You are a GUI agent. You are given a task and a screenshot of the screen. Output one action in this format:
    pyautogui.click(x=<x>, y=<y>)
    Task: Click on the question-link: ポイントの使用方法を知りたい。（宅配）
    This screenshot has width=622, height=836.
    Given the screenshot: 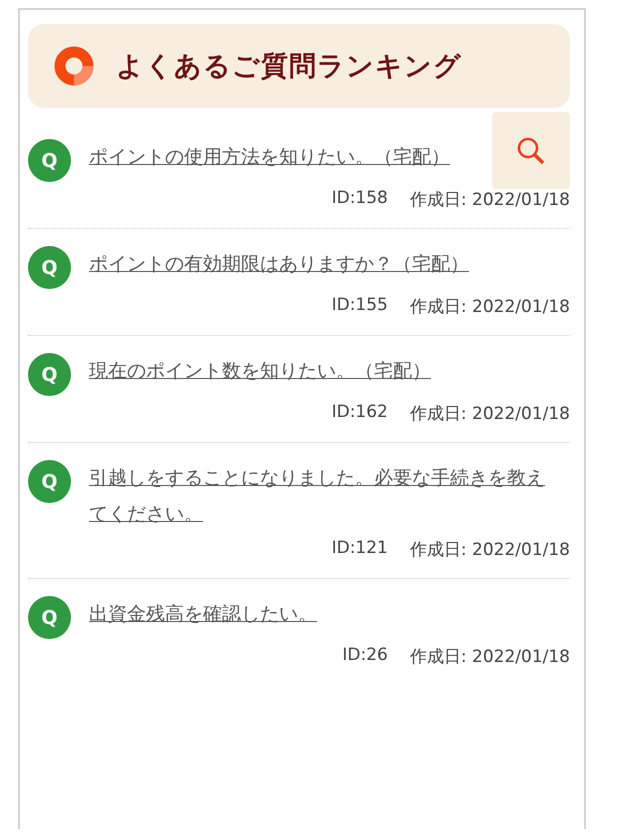 What is the action you would take?
    pyautogui.click(x=273, y=157)
    